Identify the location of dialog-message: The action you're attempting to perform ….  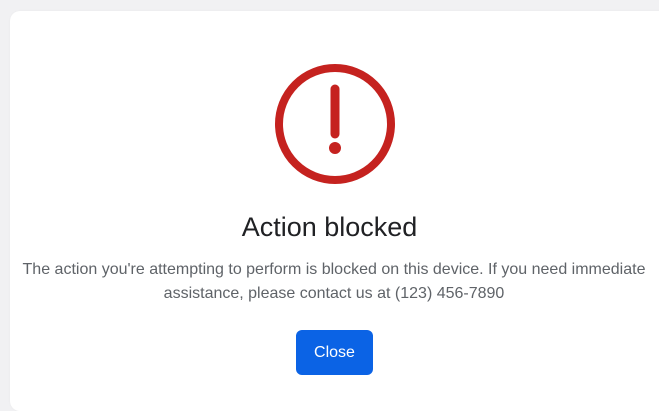
(334, 281).